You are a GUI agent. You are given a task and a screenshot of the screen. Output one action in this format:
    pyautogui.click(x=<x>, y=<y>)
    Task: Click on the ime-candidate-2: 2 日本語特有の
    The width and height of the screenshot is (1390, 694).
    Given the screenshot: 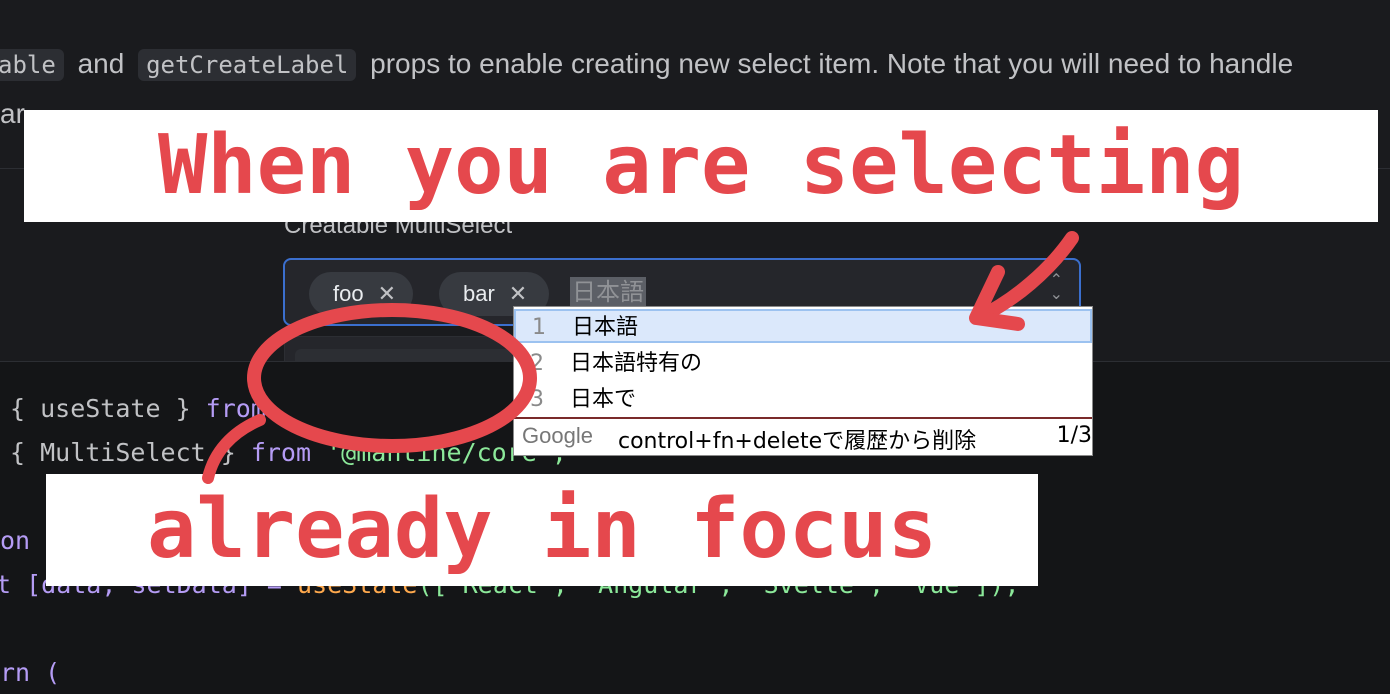 What is the action you would take?
    pyautogui.click(x=803, y=364)
    